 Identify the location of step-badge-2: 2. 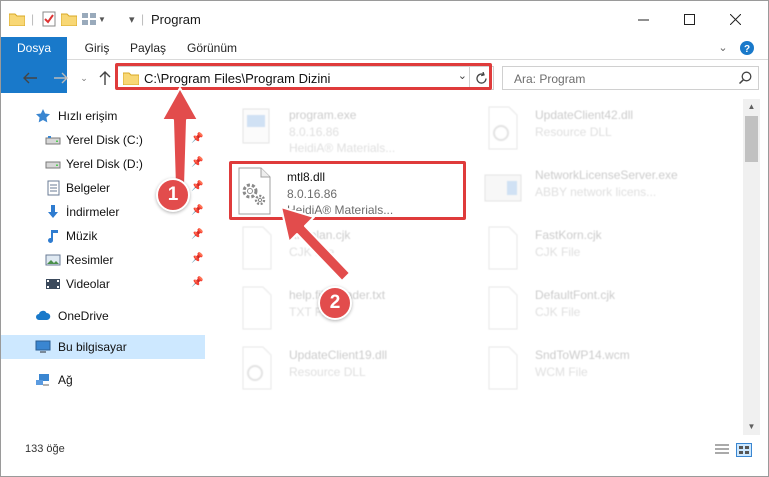
(335, 303).